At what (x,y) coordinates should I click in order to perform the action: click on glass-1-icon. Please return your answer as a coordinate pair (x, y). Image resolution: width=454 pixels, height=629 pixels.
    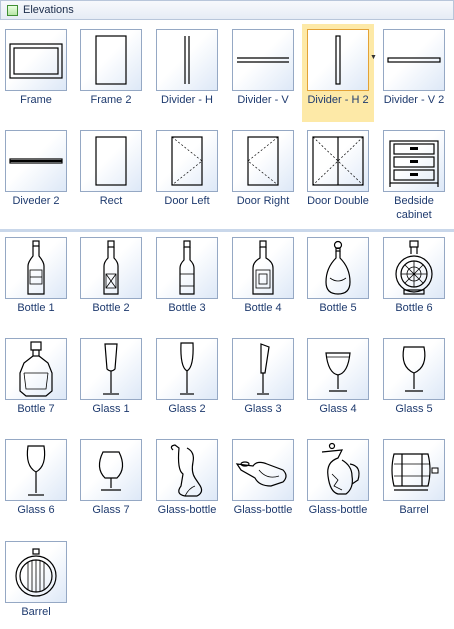
    Looking at the image, I should click on (111, 369).